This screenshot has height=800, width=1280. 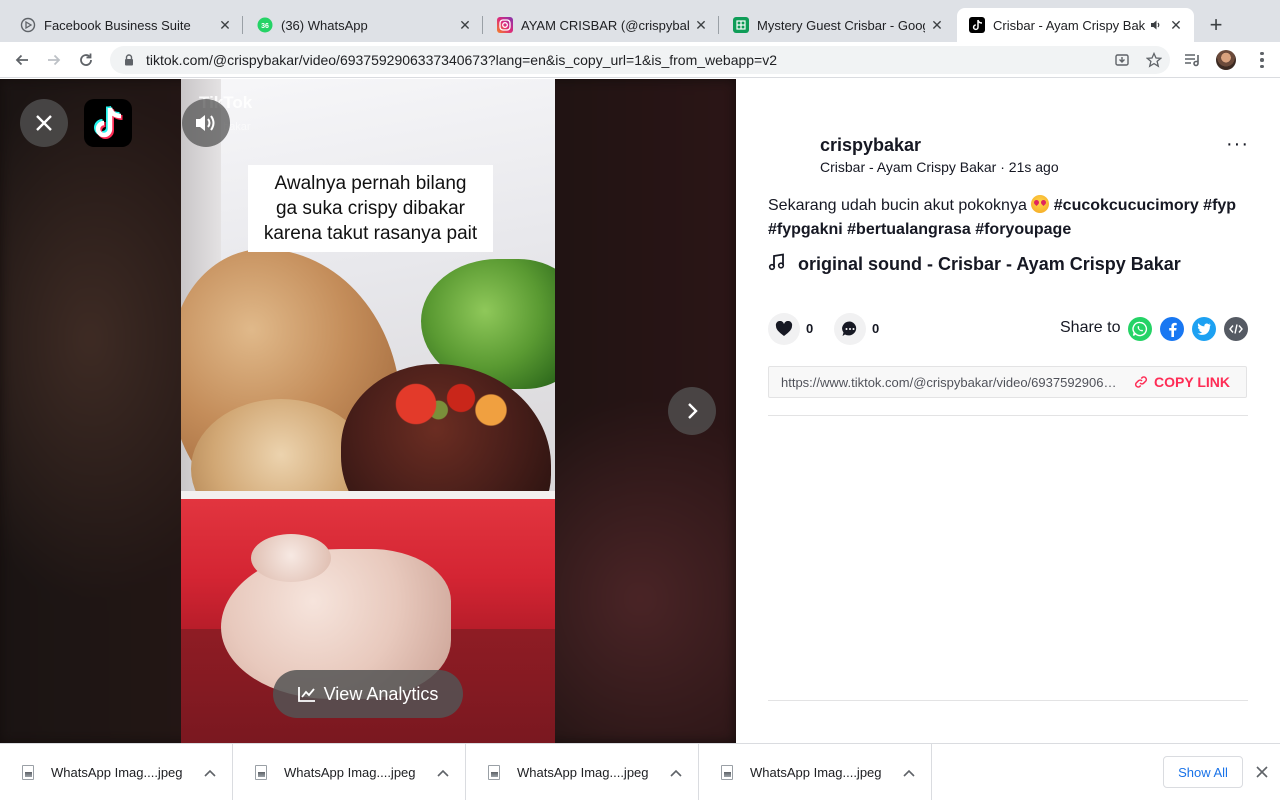 I want to click on facebook-icon, so click(x=1172, y=329).